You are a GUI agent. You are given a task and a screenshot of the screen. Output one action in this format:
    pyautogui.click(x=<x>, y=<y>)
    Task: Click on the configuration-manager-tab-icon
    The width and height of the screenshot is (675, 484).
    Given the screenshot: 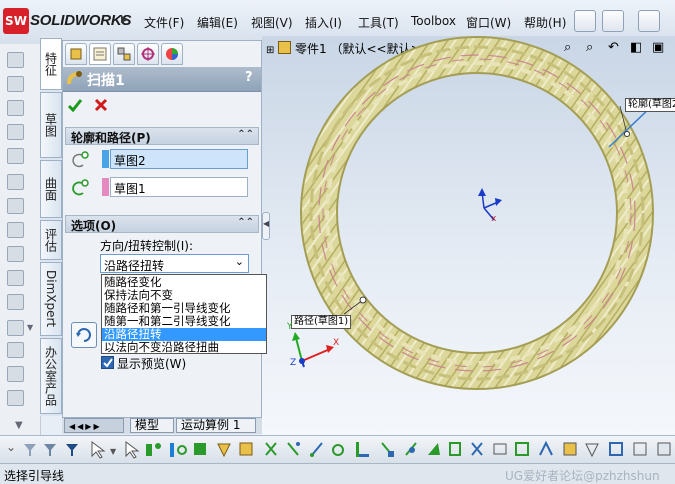 What is the action you would take?
    pyautogui.click(x=124, y=54)
    